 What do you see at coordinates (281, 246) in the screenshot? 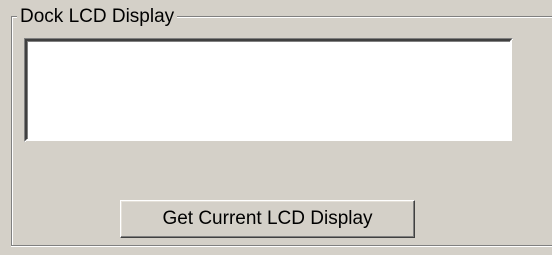
I see `groupbox-bottom-edge` at bounding box center [281, 246].